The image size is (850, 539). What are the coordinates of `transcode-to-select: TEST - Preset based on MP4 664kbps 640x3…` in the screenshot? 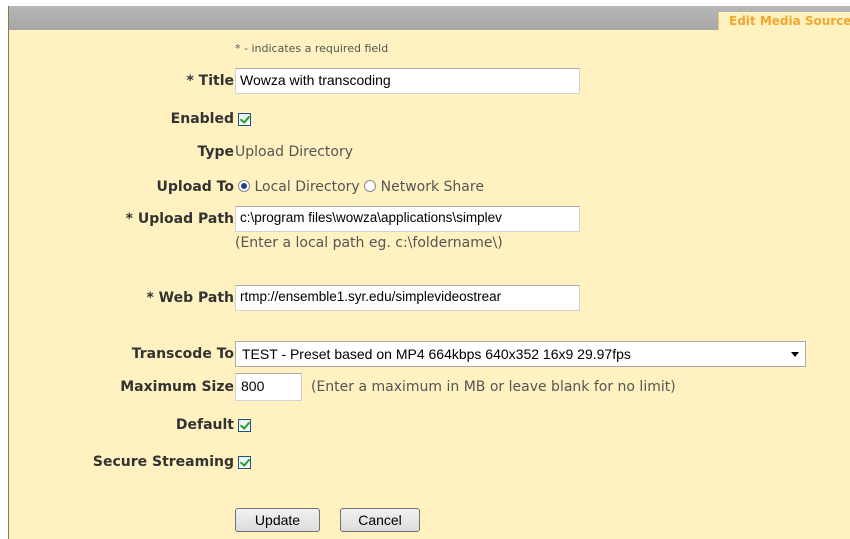 It's located at (520, 354).